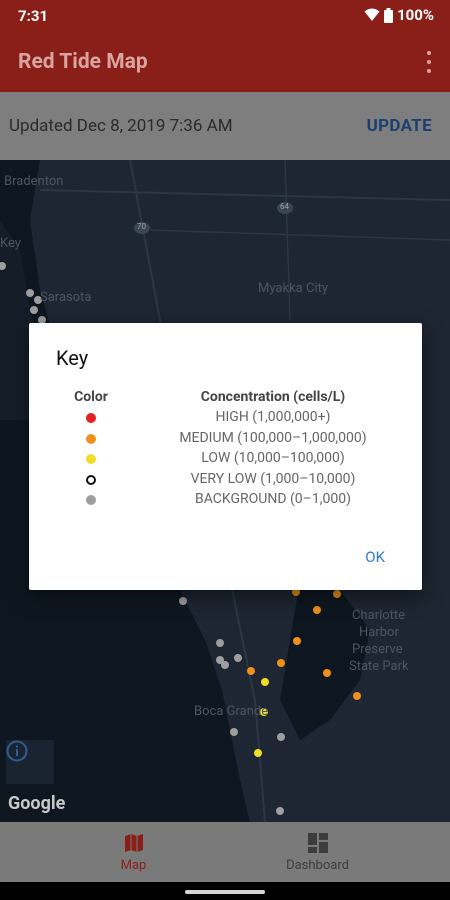 This screenshot has width=450, height=900. Describe the element at coordinates (30, 762) in the screenshot. I see `map-info-button` at that location.